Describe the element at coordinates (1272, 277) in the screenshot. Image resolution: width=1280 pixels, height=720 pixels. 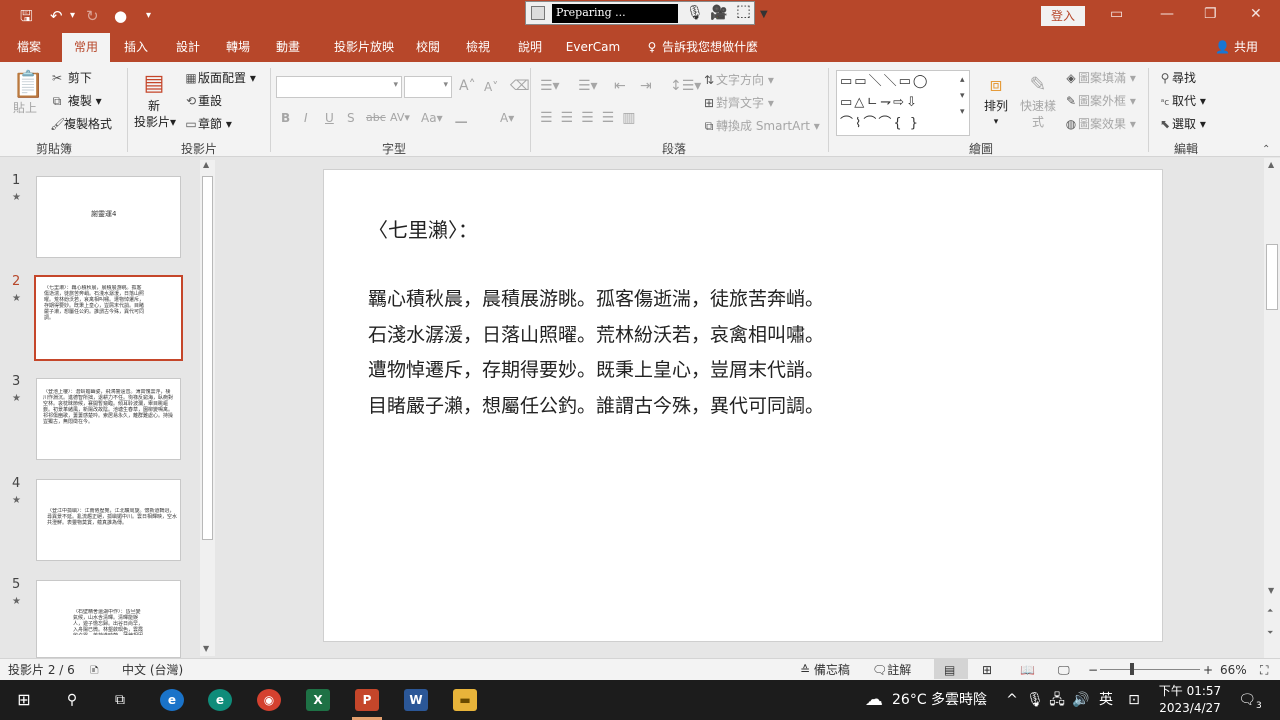
I see `scrollbar-thumb` at that location.